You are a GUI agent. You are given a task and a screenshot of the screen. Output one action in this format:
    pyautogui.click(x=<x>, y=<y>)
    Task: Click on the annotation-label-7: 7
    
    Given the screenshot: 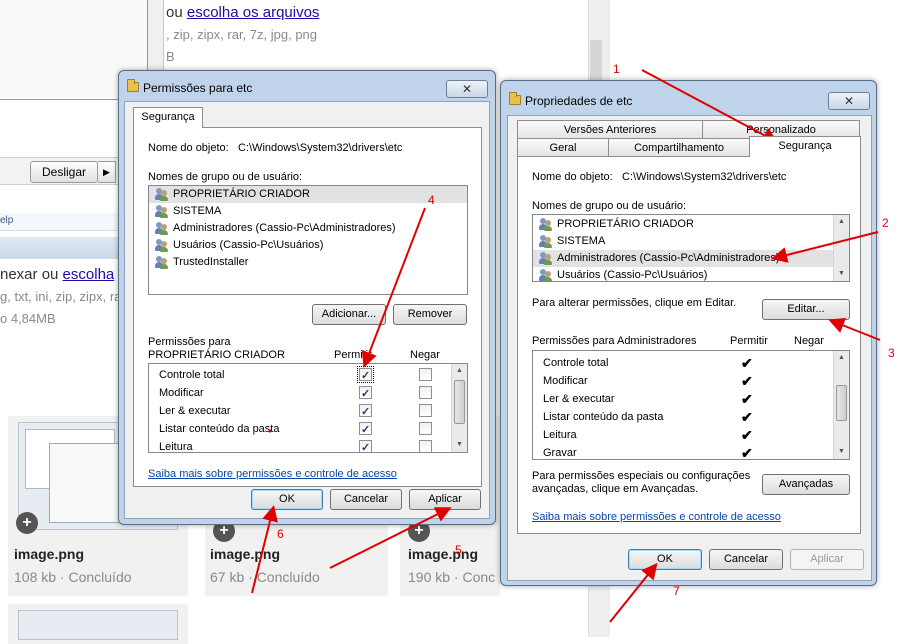 What is the action you would take?
    pyautogui.click(x=676, y=591)
    